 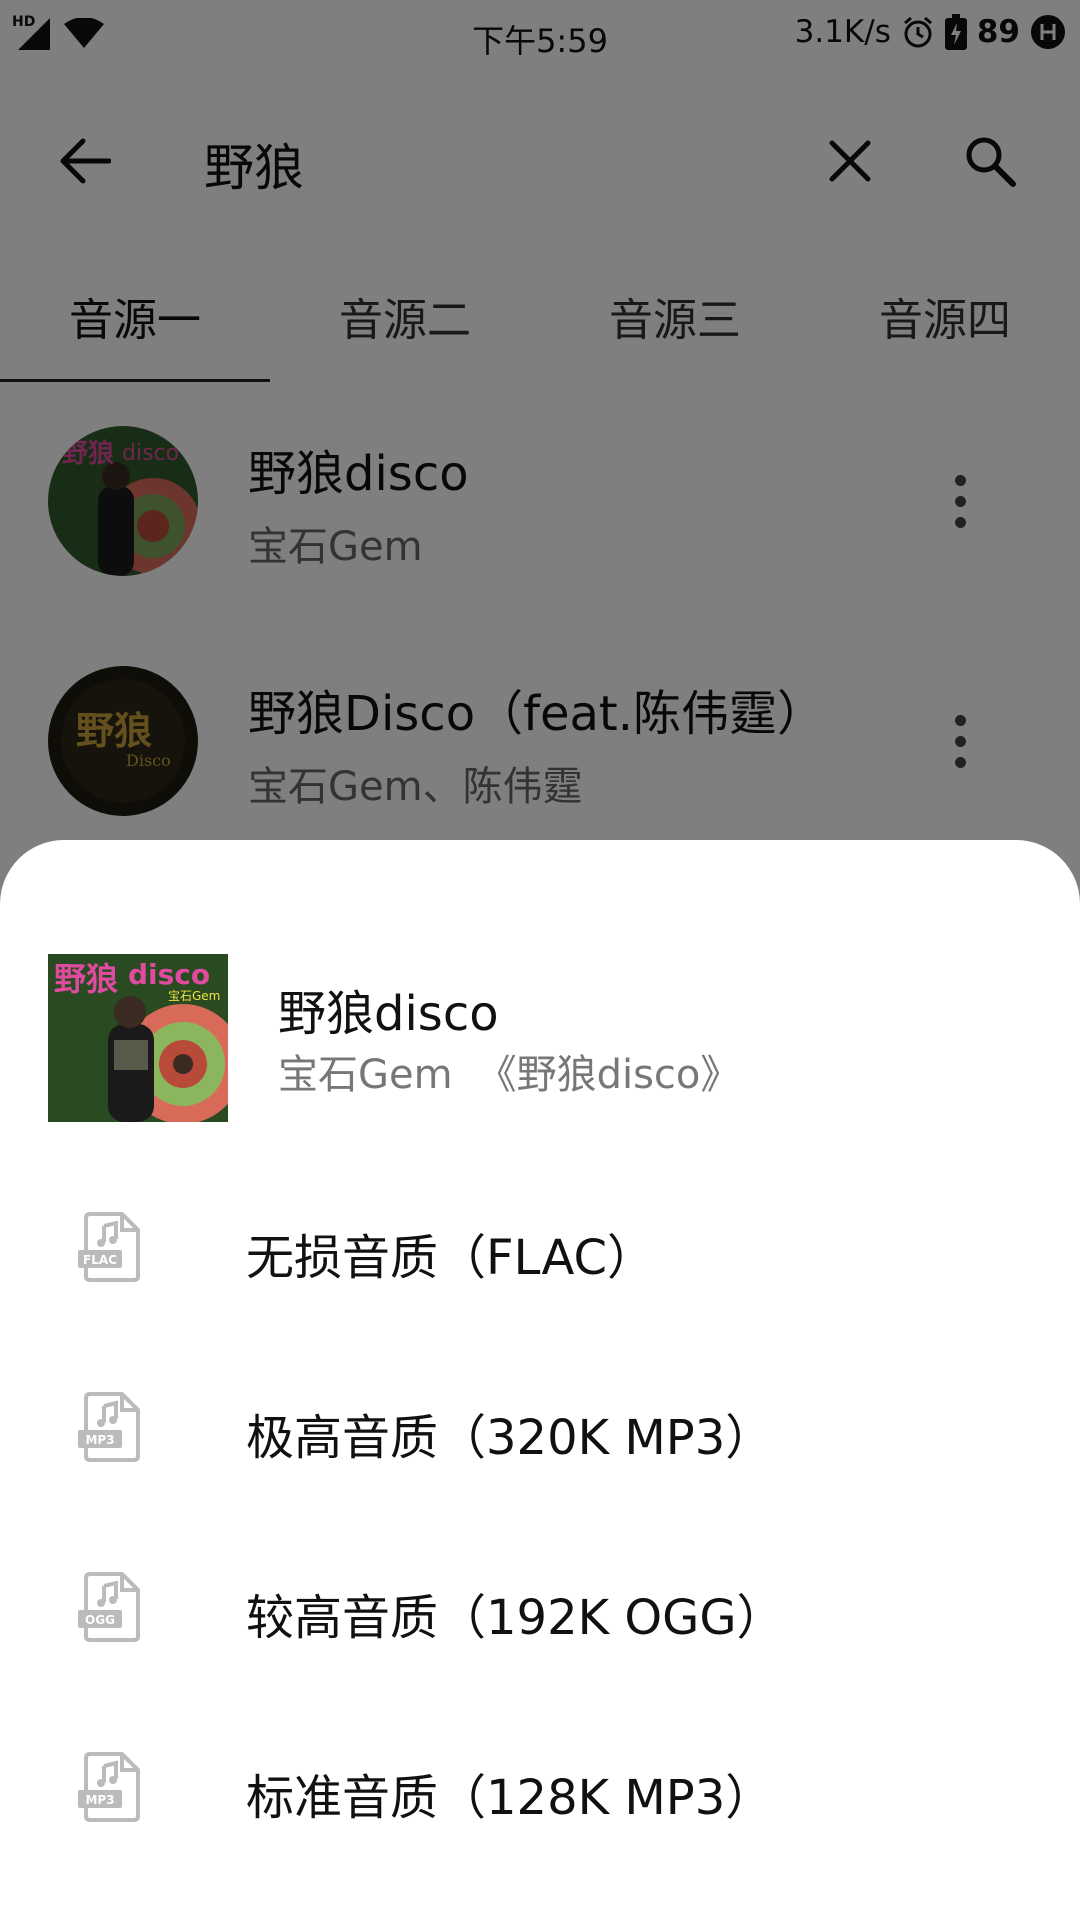 I want to click on sheet-song-subtitle: 宝石Gem 《野狼disco》, so click(x=509, y=1071).